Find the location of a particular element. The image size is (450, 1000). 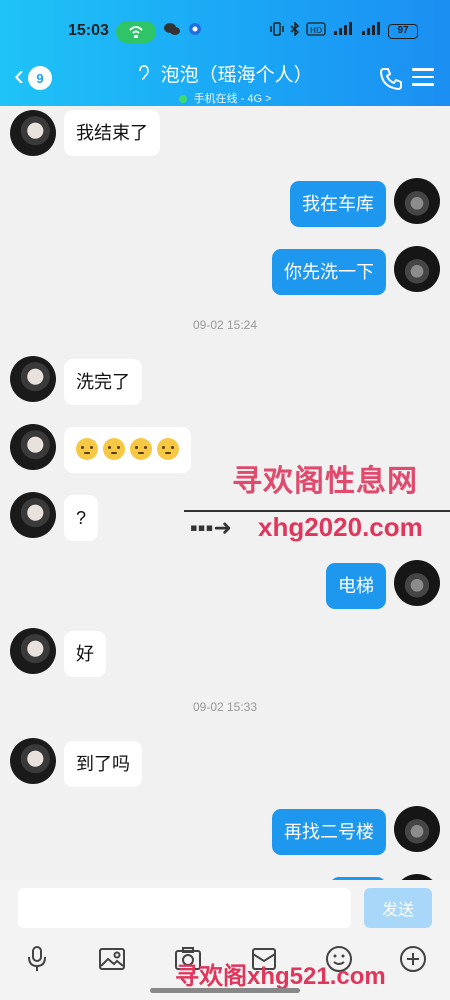

hotspot-icon is located at coordinates (136, 32).